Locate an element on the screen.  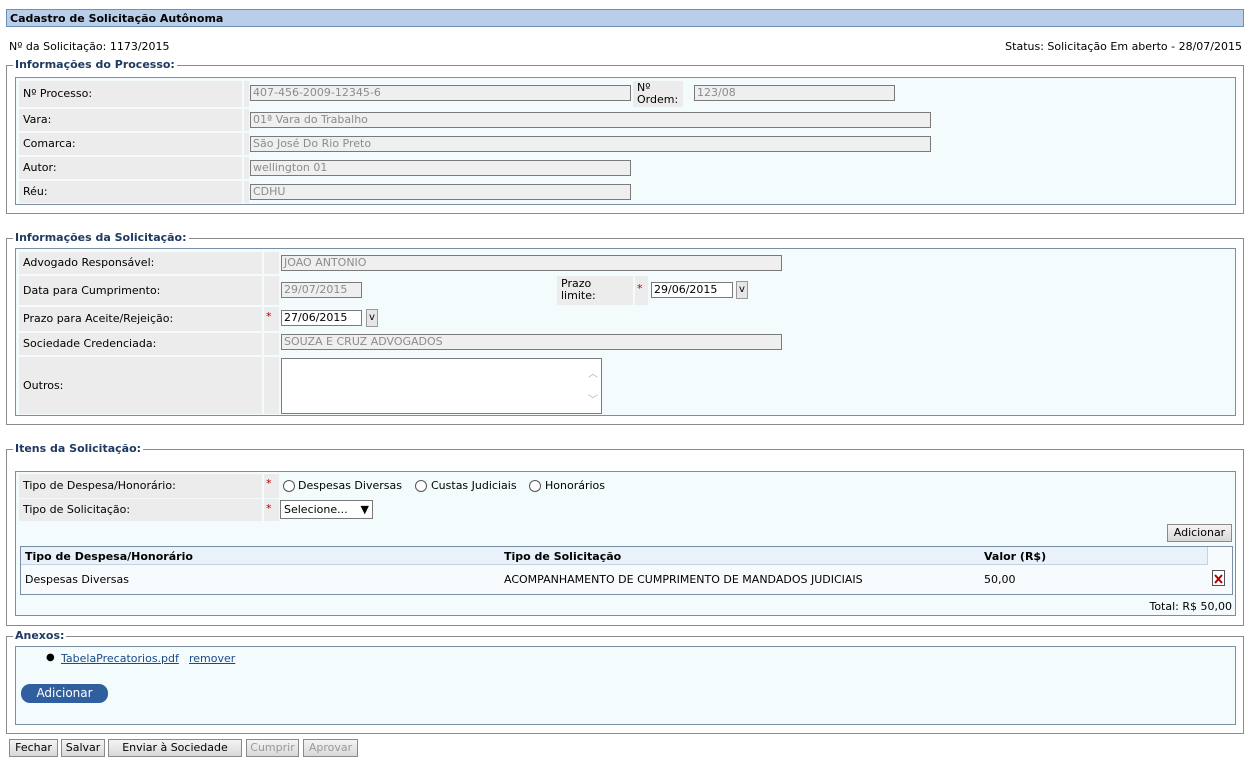
prazo-aceite-label: Prazo para Aceite/Rejeição: is located at coordinates (140, 319).